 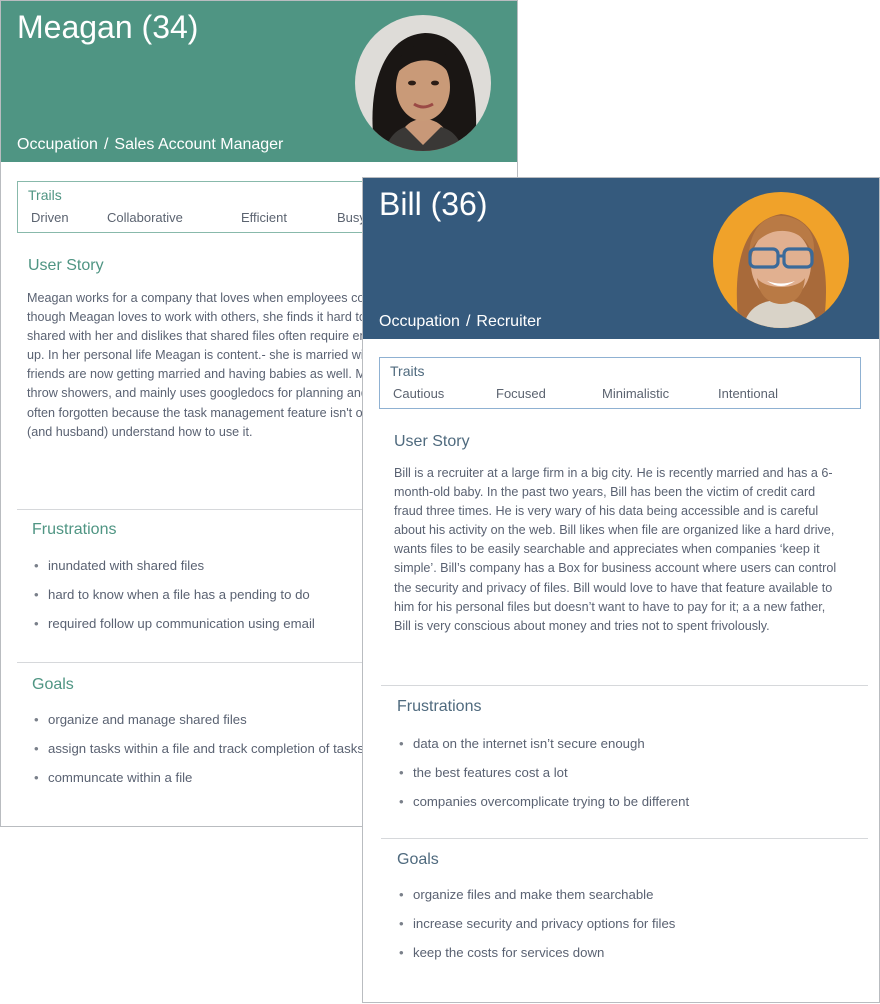 What do you see at coordinates (198, 784) in the screenshot?
I see `list-item: communcate within a file` at bounding box center [198, 784].